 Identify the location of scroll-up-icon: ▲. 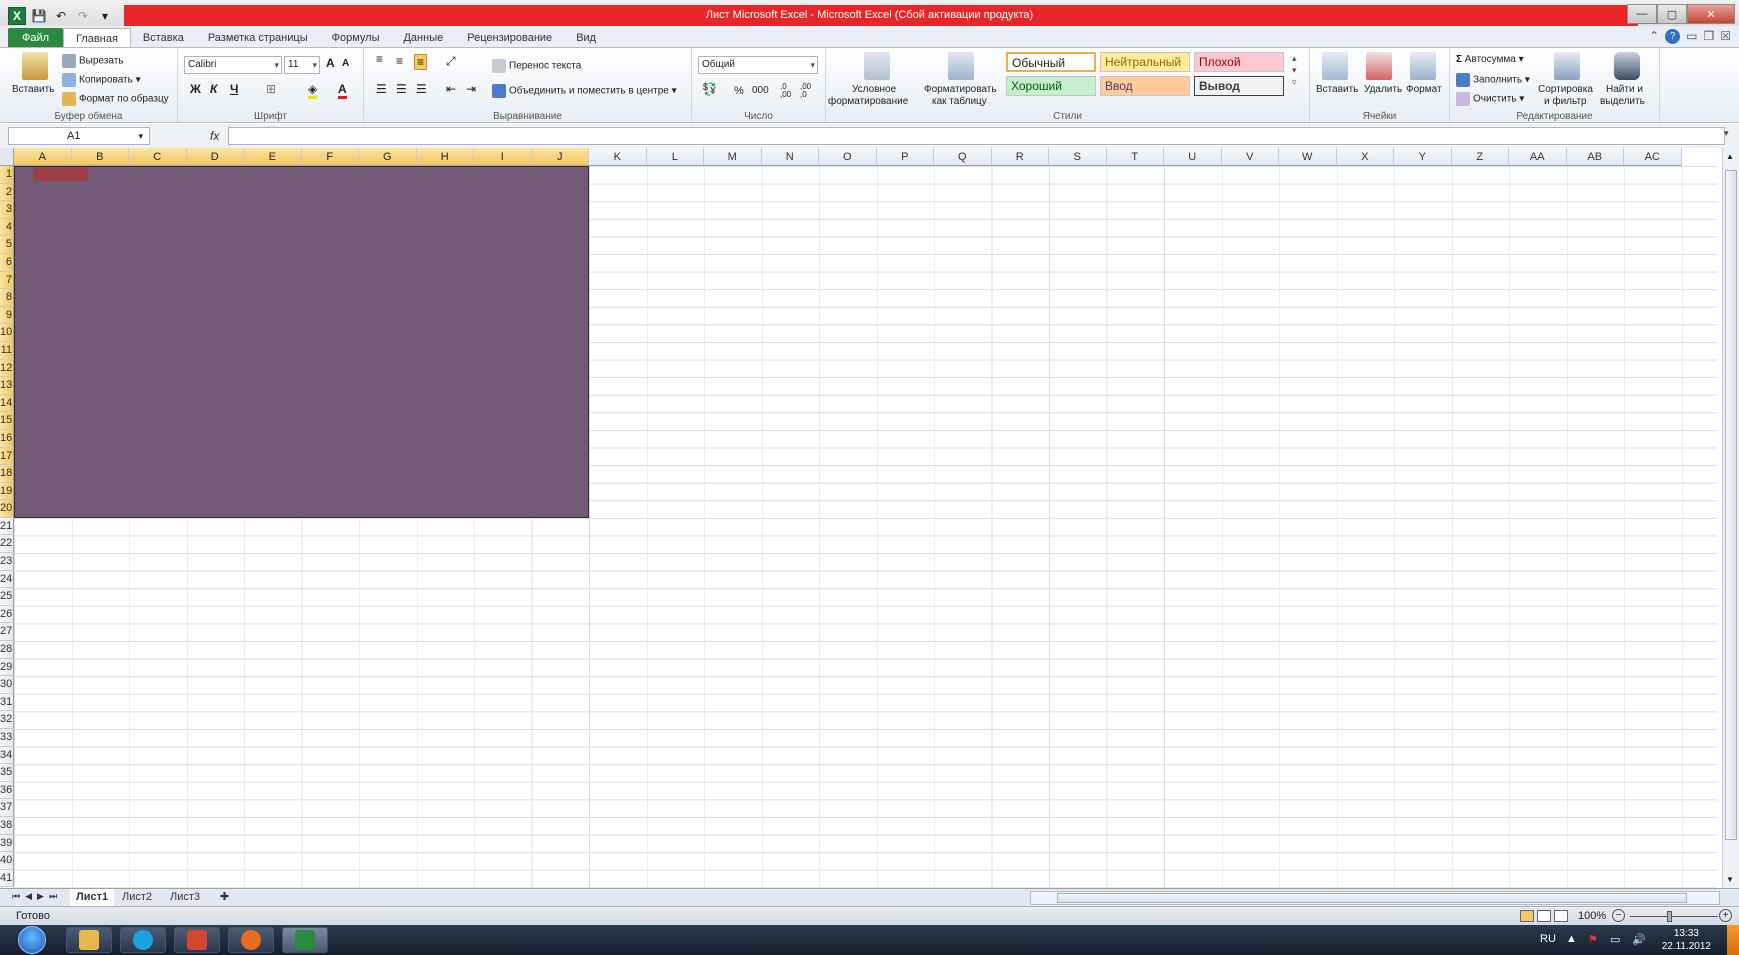
(1730, 156).